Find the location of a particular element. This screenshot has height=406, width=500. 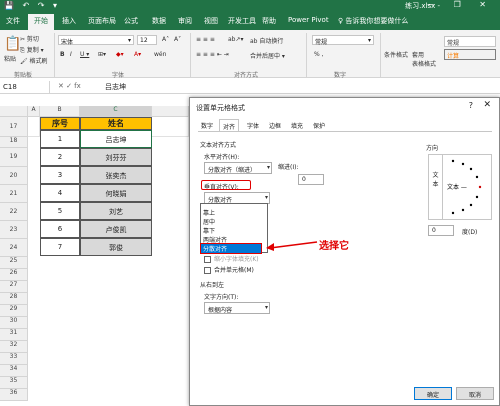

row-header: 28 is located at coordinates (14, 299).